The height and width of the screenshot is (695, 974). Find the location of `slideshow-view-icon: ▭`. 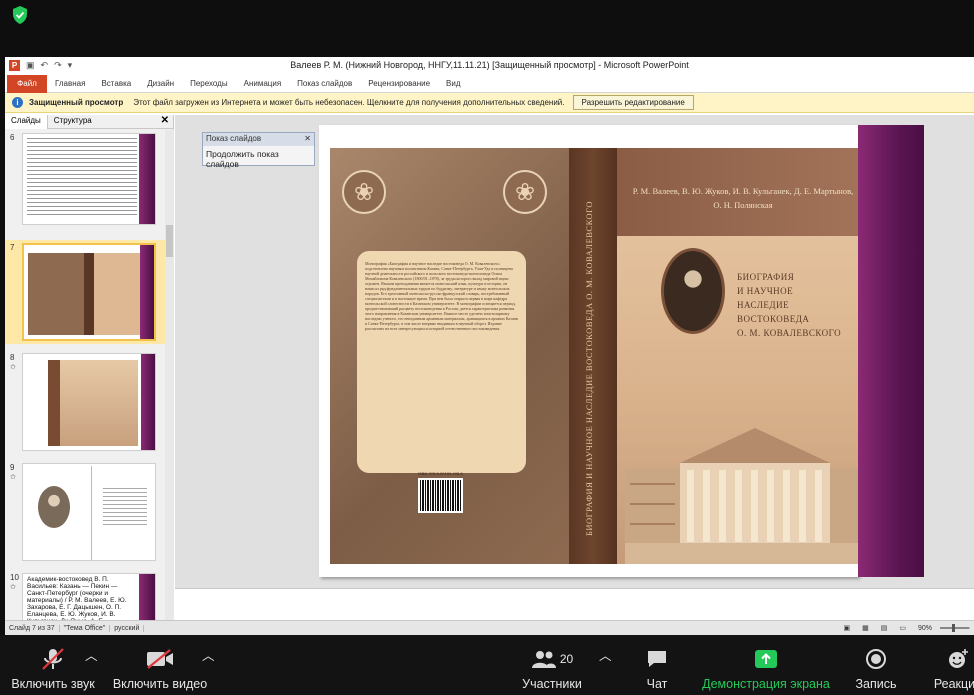

slideshow-view-icon: ▭ is located at coordinates (902, 628).